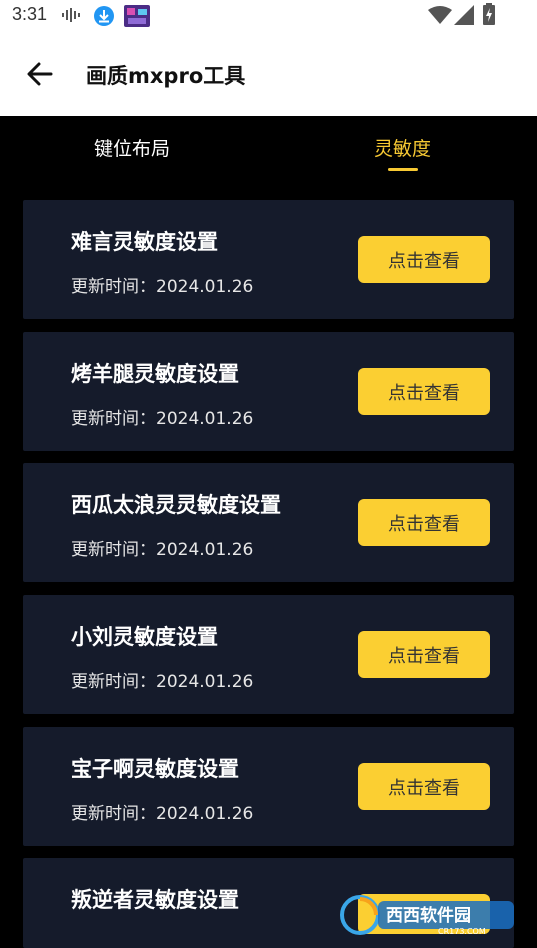 Image resolution: width=537 pixels, height=948 pixels. I want to click on svg-text: CR173.COM, so click(462, 931).